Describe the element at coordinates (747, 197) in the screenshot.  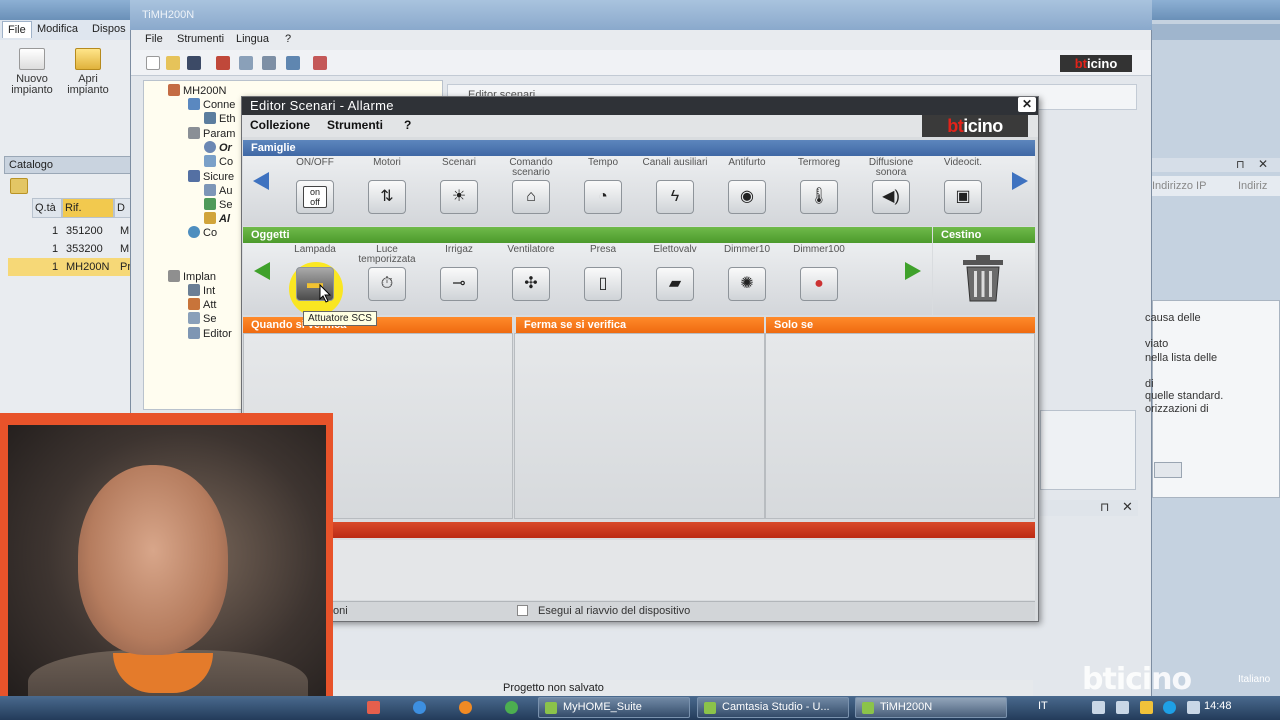
I see `alarm-icon: ◉` at that location.